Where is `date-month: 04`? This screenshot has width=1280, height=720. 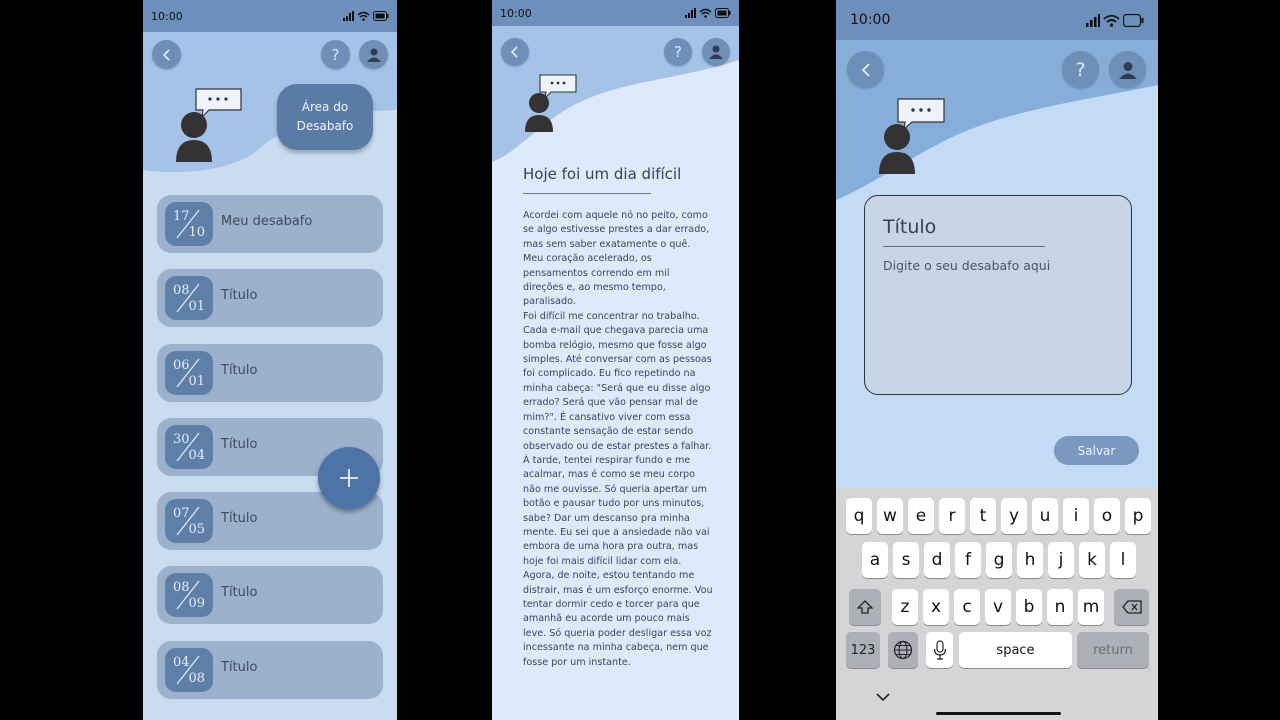 date-month: 04 is located at coordinates (196, 455).